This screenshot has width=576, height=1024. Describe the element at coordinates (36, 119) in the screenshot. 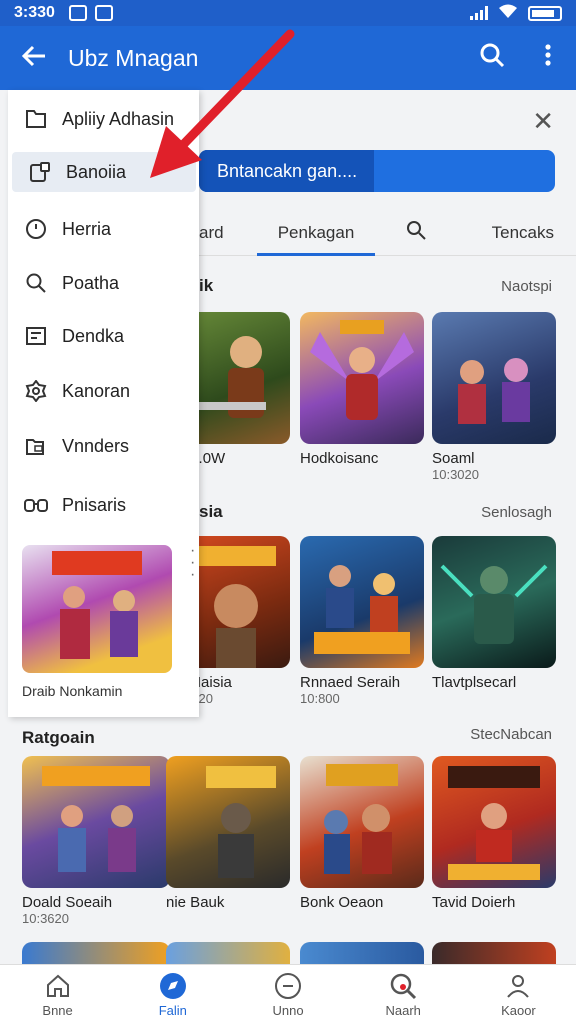

I see `folder-icon` at that location.